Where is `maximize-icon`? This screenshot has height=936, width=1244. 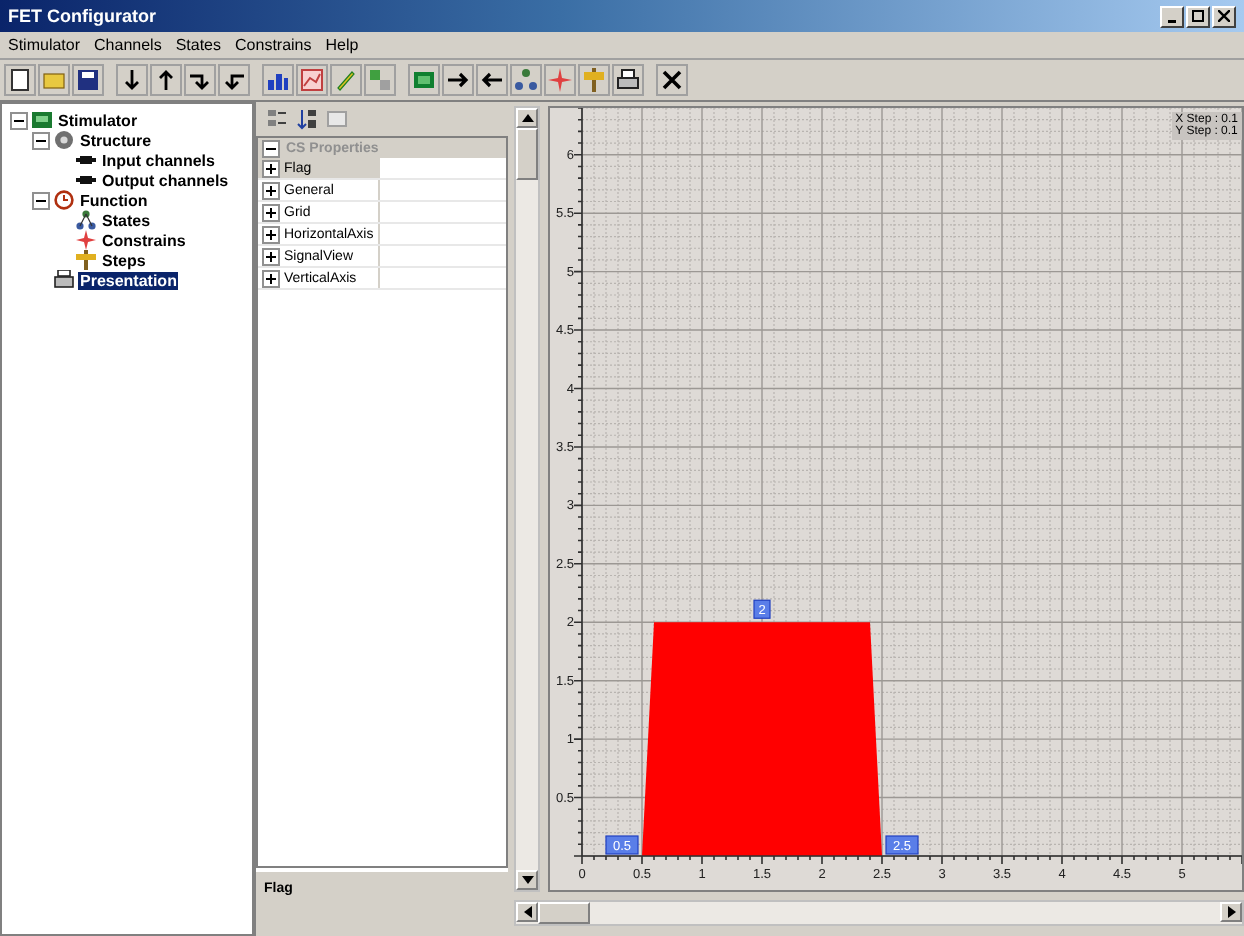 maximize-icon is located at coordinates (1198, 16).